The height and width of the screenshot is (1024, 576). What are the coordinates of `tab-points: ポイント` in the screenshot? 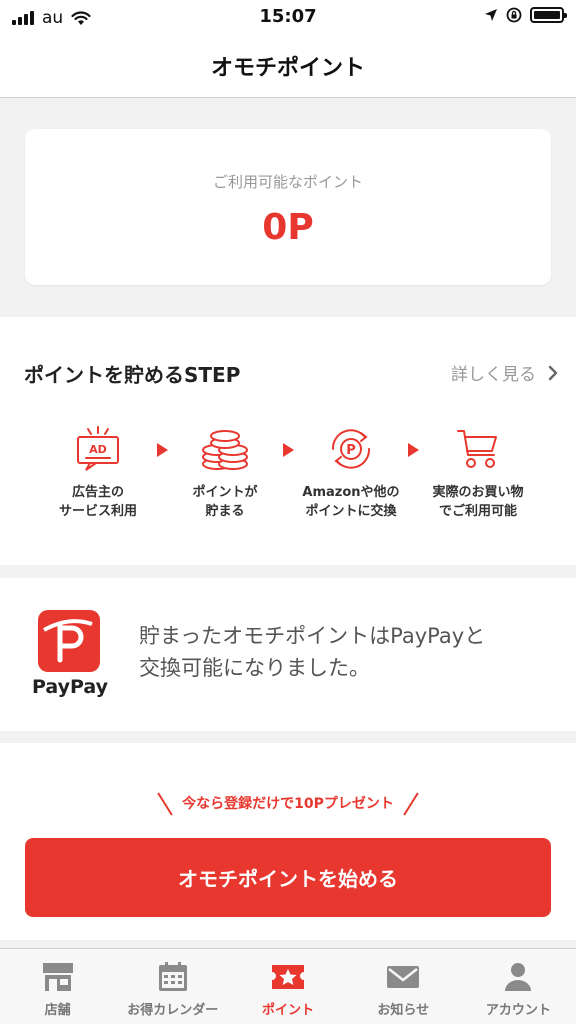 It's located at (287, 986).